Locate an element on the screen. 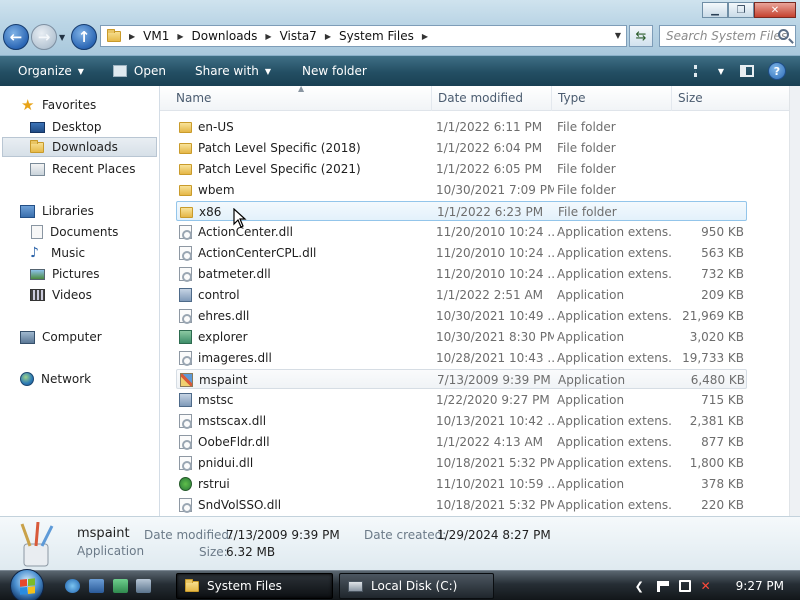  clock: 9:27 PM is located at coordinates (760, 586).